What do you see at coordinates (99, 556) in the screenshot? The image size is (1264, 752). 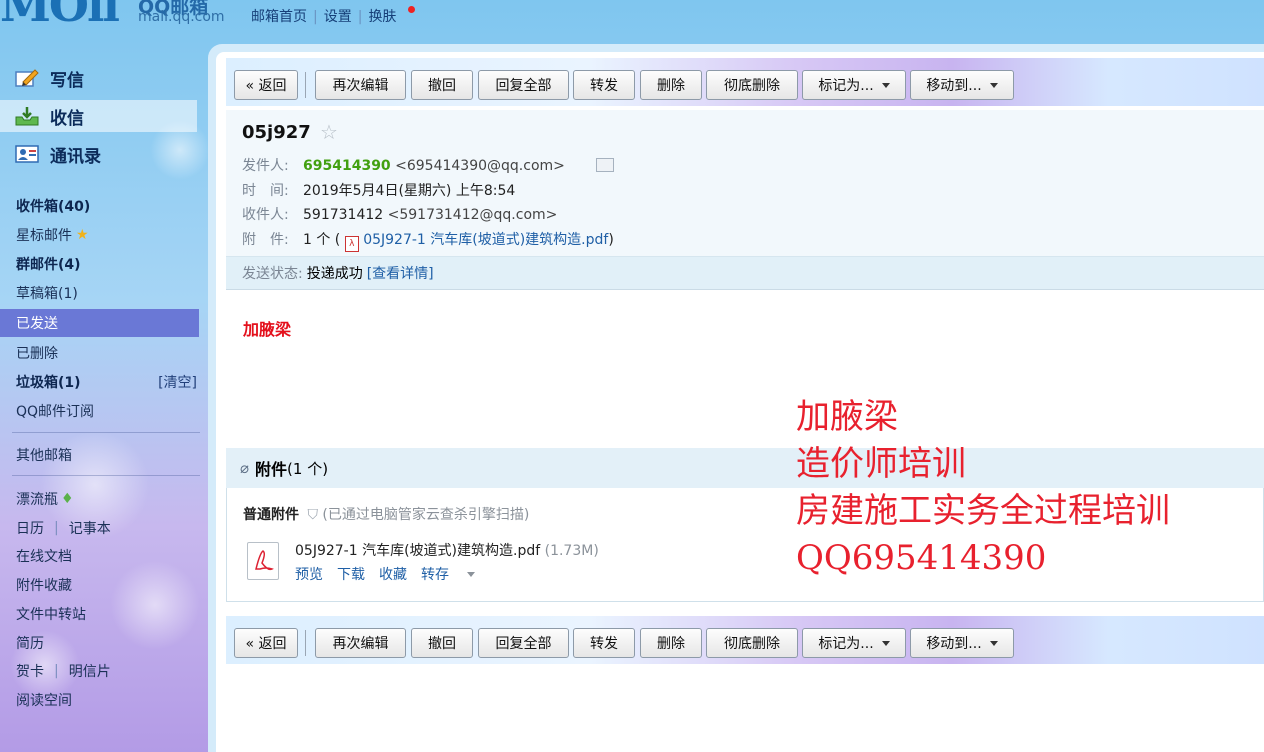 I see `sidebar-item-docs: 在线文档` at bounding box center [99, 556].